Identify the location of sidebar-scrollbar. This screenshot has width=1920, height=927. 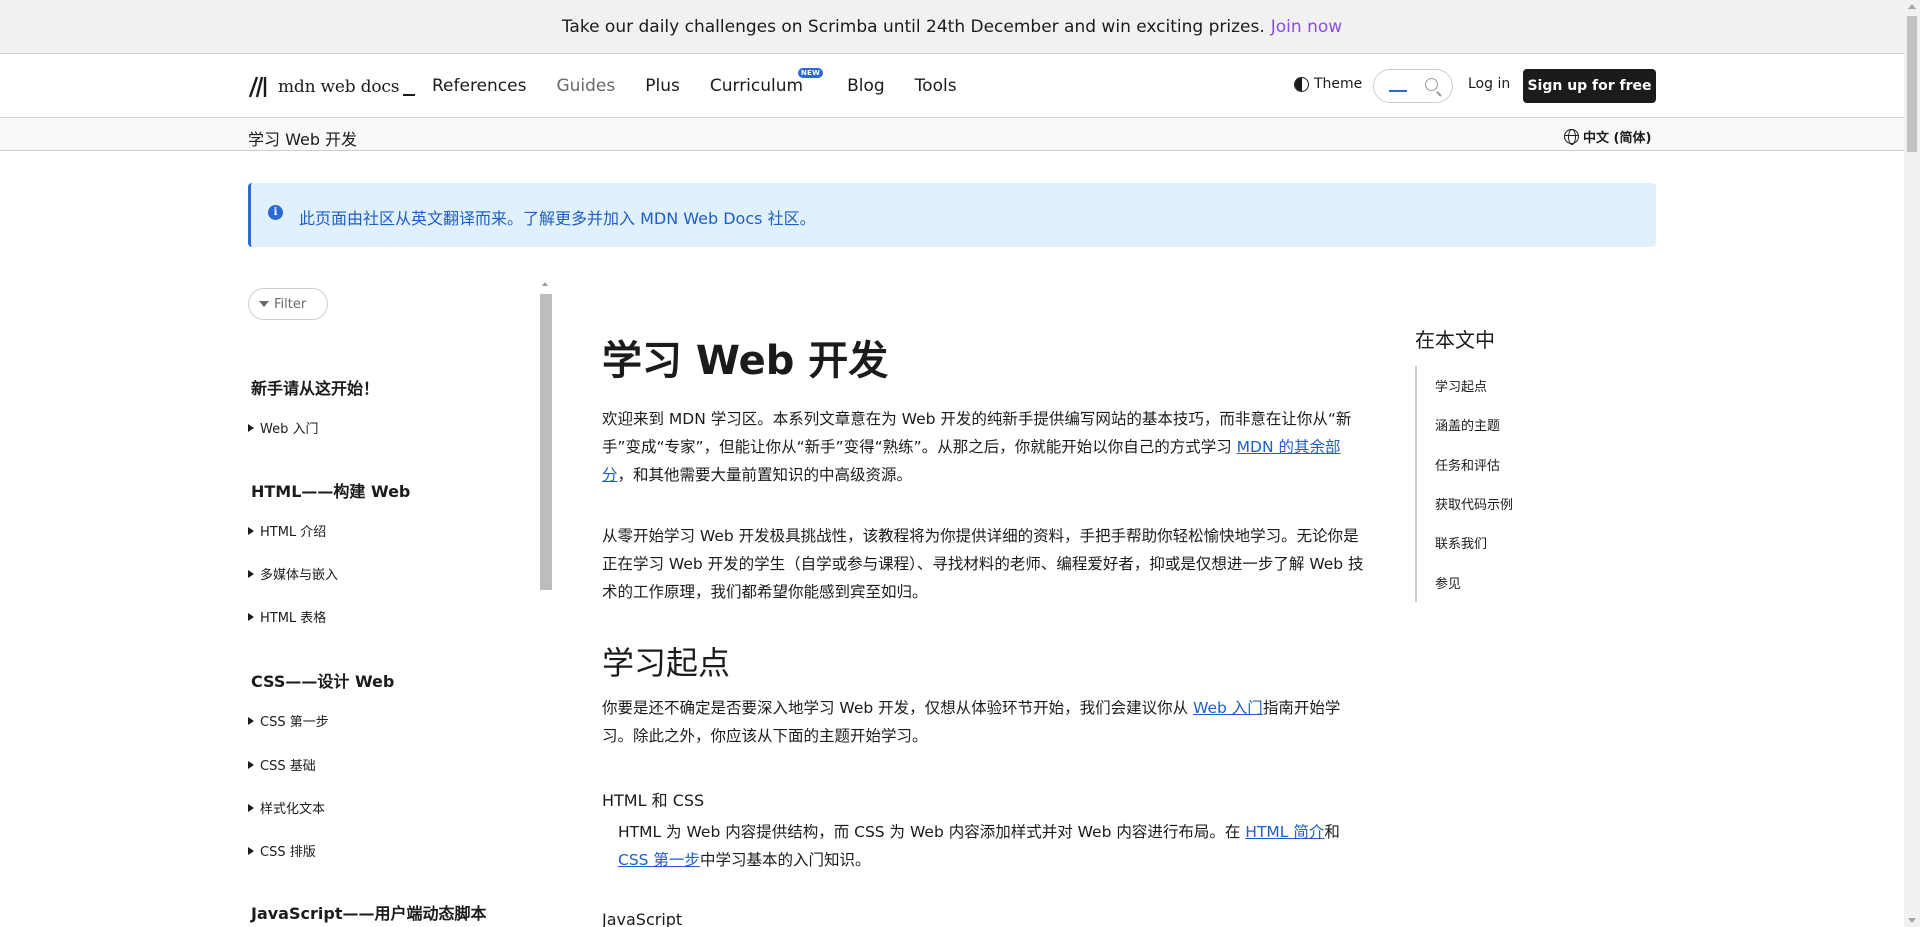
(545, 436).